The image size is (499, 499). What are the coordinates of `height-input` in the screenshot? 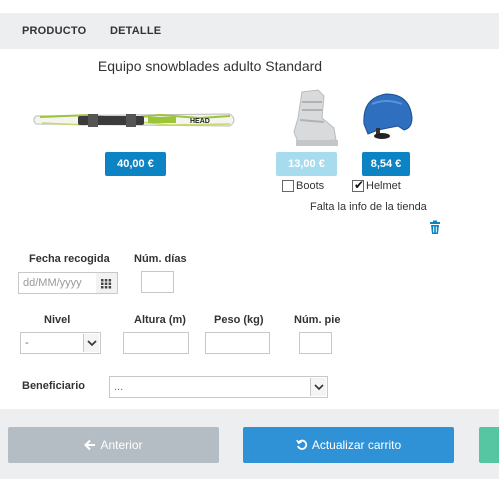 It's located at (156, 343).